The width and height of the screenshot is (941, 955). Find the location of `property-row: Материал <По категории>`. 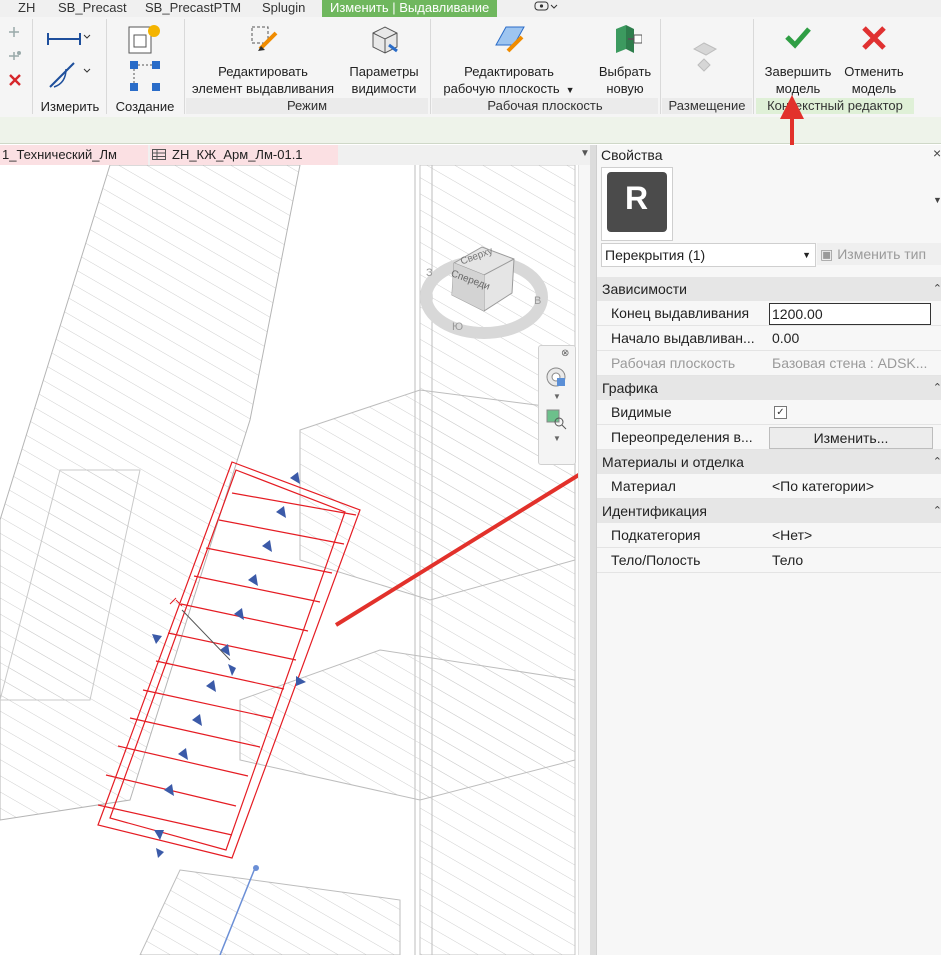

property-row: Материал <По категории> is located at coordinates (769, 486).